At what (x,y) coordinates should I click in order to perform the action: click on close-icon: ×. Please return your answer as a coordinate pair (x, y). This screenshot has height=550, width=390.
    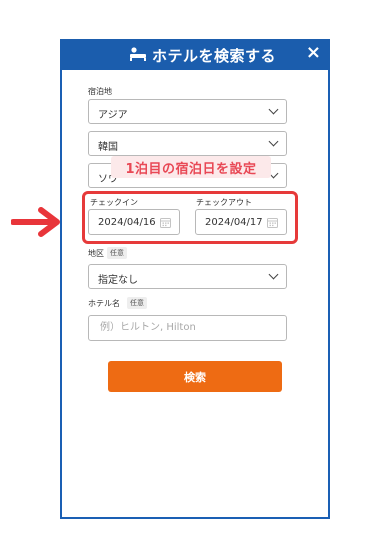
    Looking at the image, I should click on (313, 53).